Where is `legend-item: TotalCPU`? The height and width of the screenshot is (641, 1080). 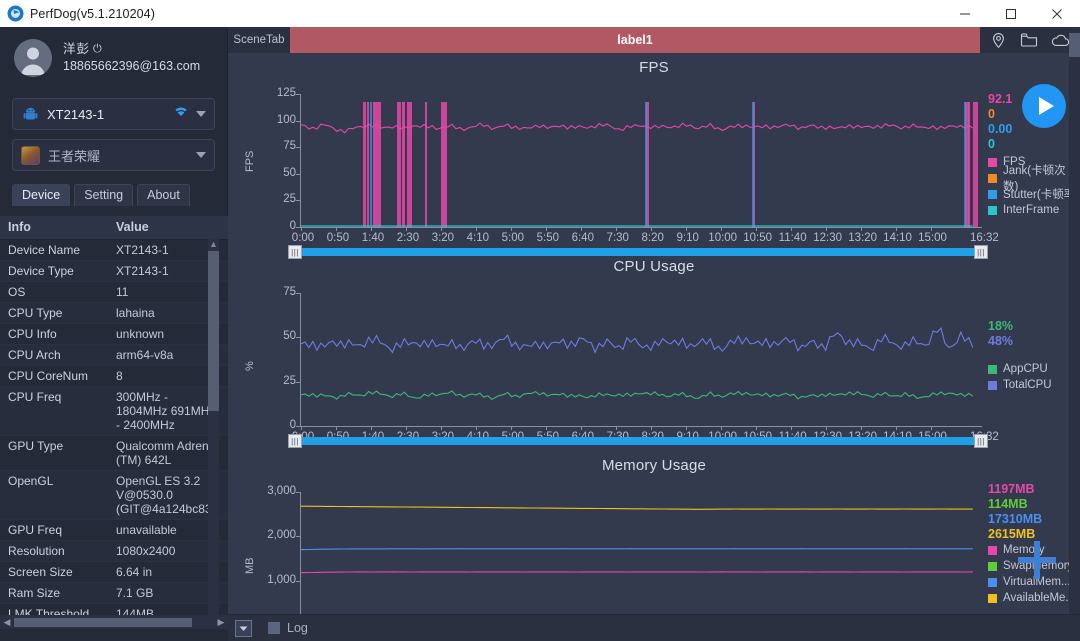
legend-item: TotalCPU is located at coordinates (1020, 385).